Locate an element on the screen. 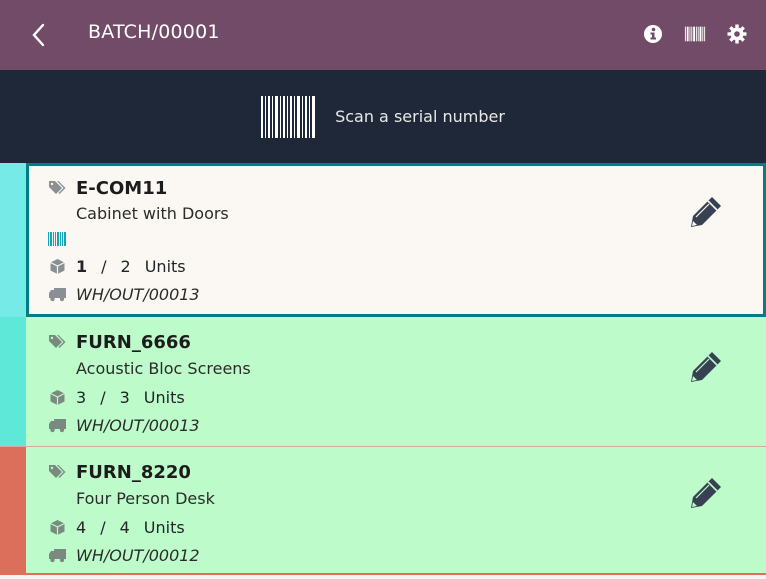 Image resolution: width=766 pixels, height=579 pixels. back-button is located at coordinates (39, 35).